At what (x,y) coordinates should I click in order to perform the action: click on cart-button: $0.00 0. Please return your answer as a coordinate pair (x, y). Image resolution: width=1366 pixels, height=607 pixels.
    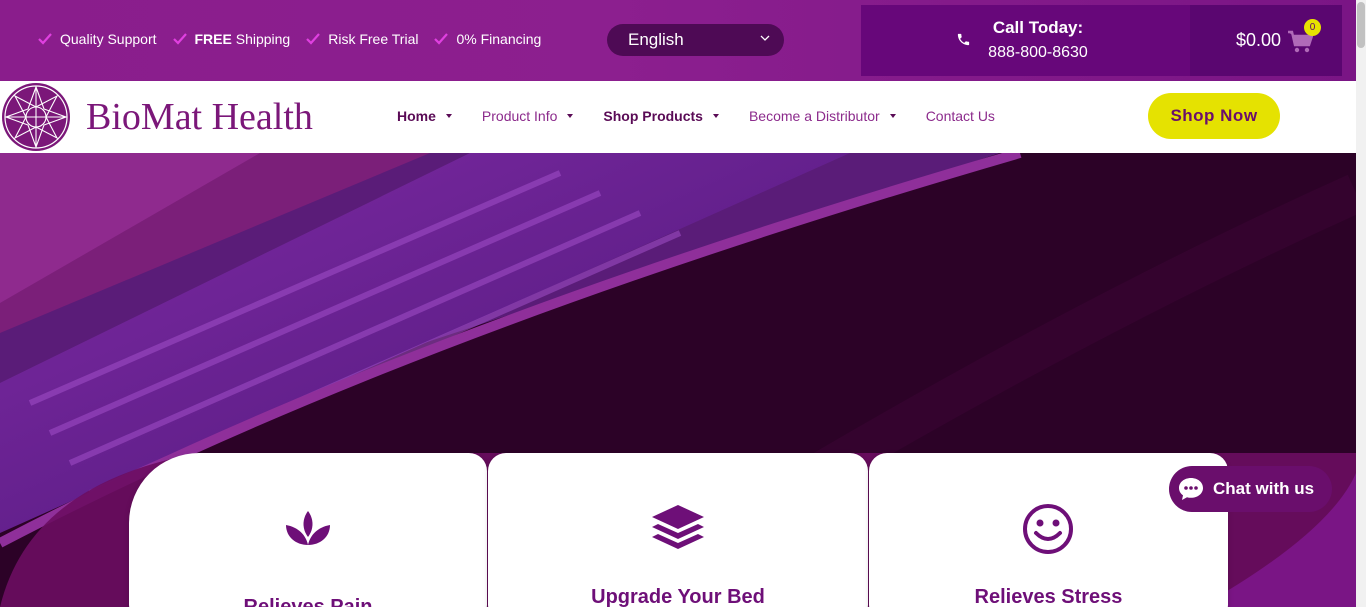
    Looking at the image, I should click on (1266, 40).